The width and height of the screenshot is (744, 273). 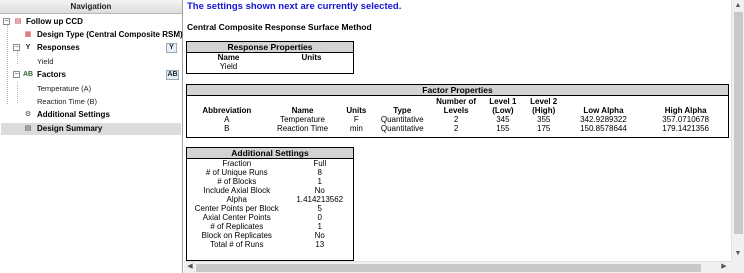 I want to click on table-row: # of Replicates 1, so click(x=270, y=226).